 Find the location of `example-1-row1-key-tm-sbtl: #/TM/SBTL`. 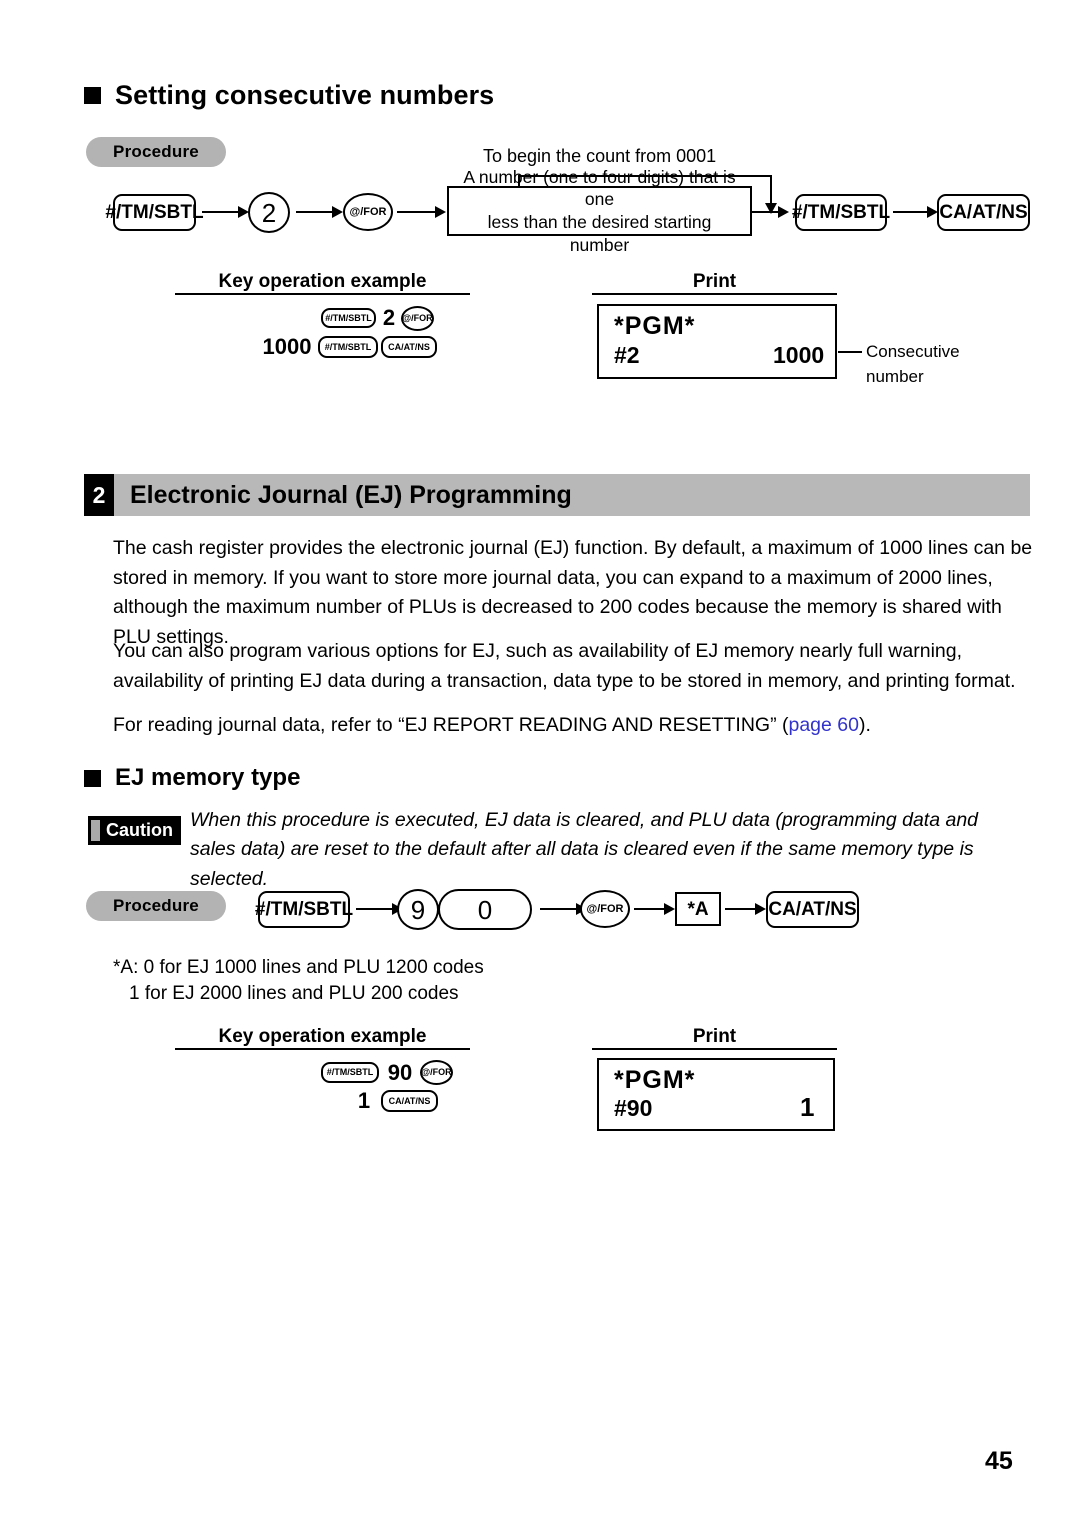

example-1-row1-key-tm-sbtl: #/TM/SBTL is located at coordinates (348, 318).